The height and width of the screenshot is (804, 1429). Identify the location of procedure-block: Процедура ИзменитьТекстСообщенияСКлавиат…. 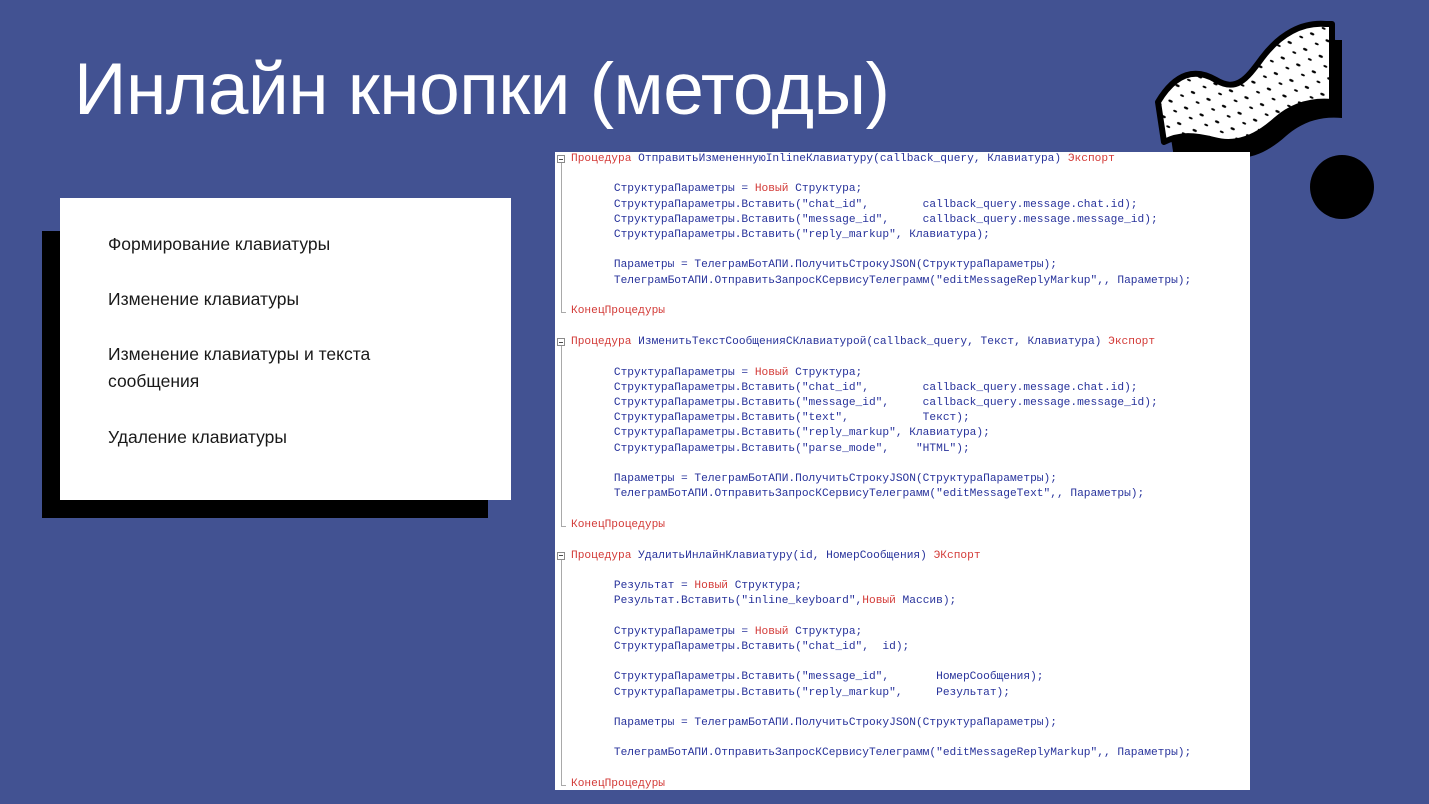
(902, 434).